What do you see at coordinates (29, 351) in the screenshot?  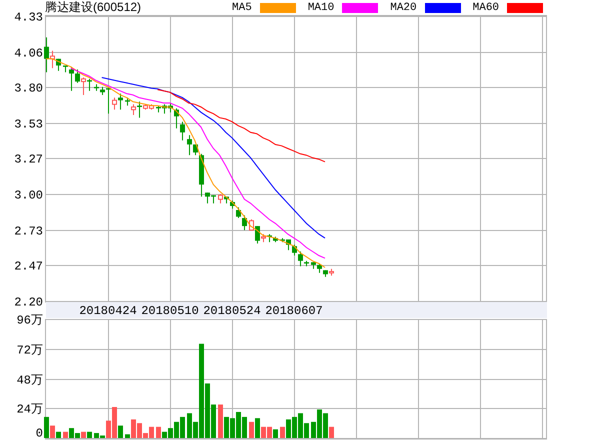 I see `axis-label: 72万` at bounding box center [29, 351].